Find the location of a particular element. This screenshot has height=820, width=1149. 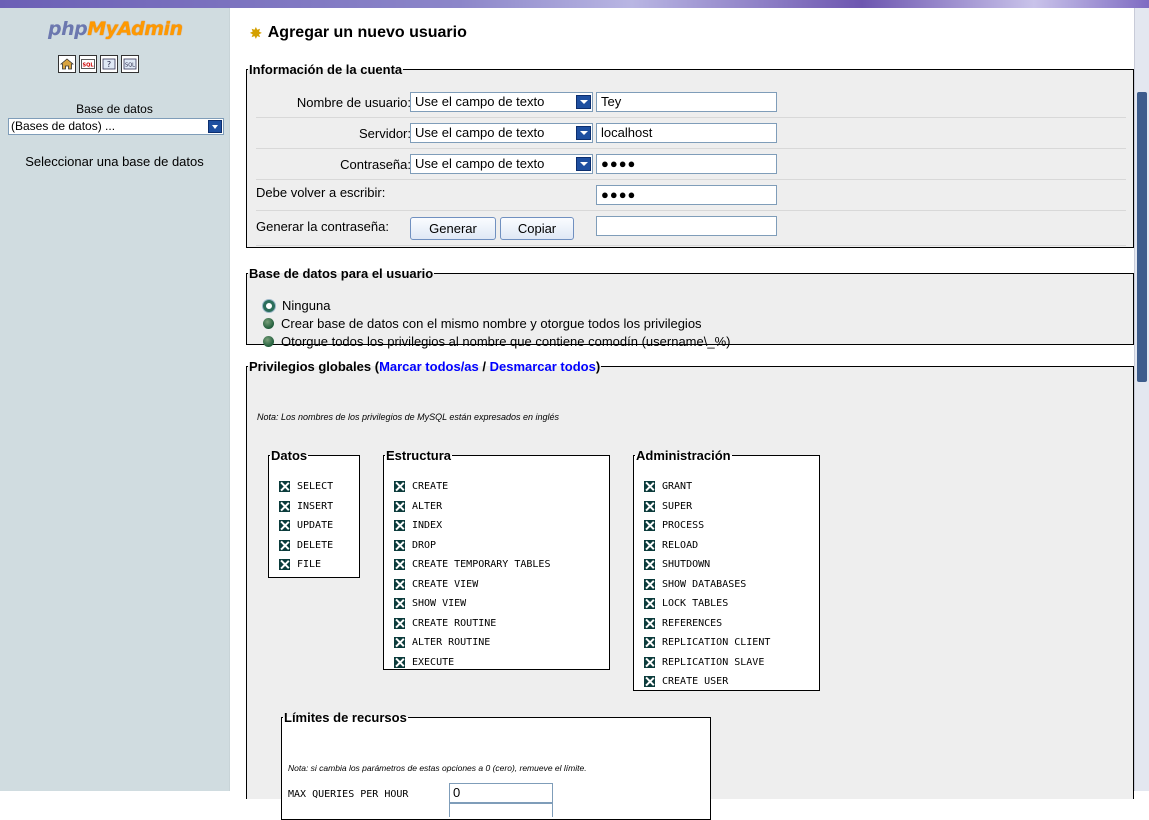

privilege-grant: GRANT is located at coordinates (668, 486).